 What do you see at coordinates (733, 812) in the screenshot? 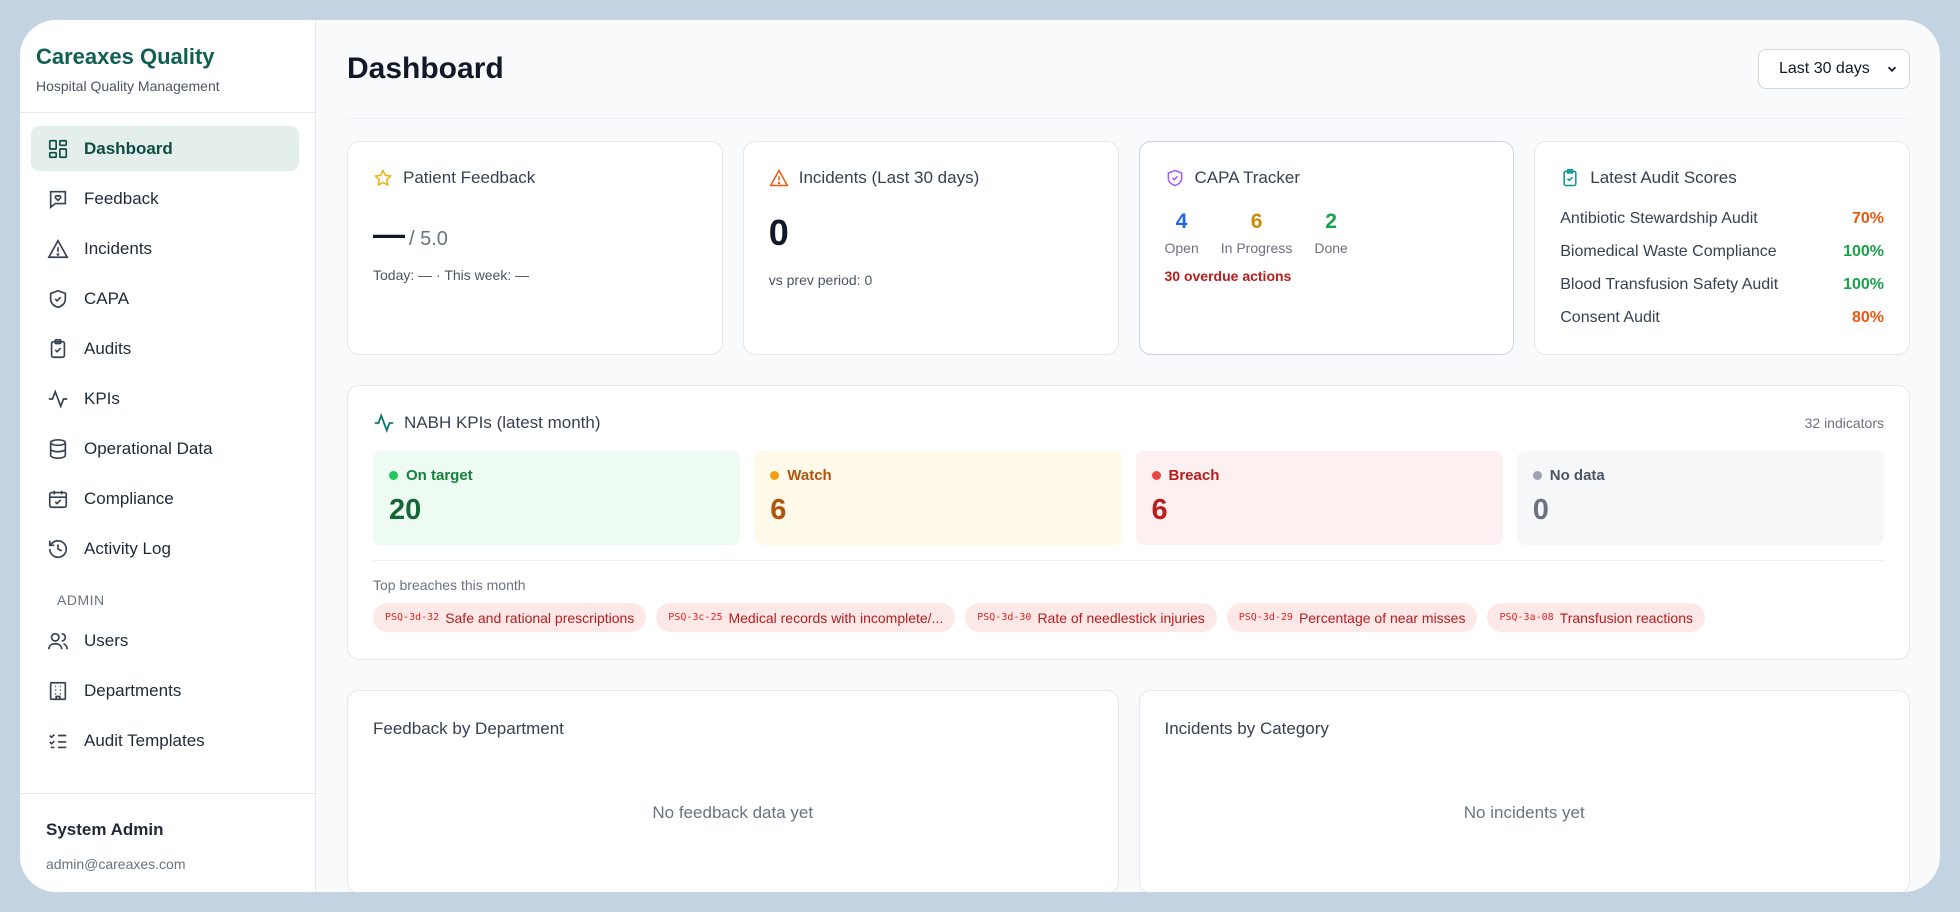
I see `empty-state: No feedback data yet` at bounding box center [733, 812].